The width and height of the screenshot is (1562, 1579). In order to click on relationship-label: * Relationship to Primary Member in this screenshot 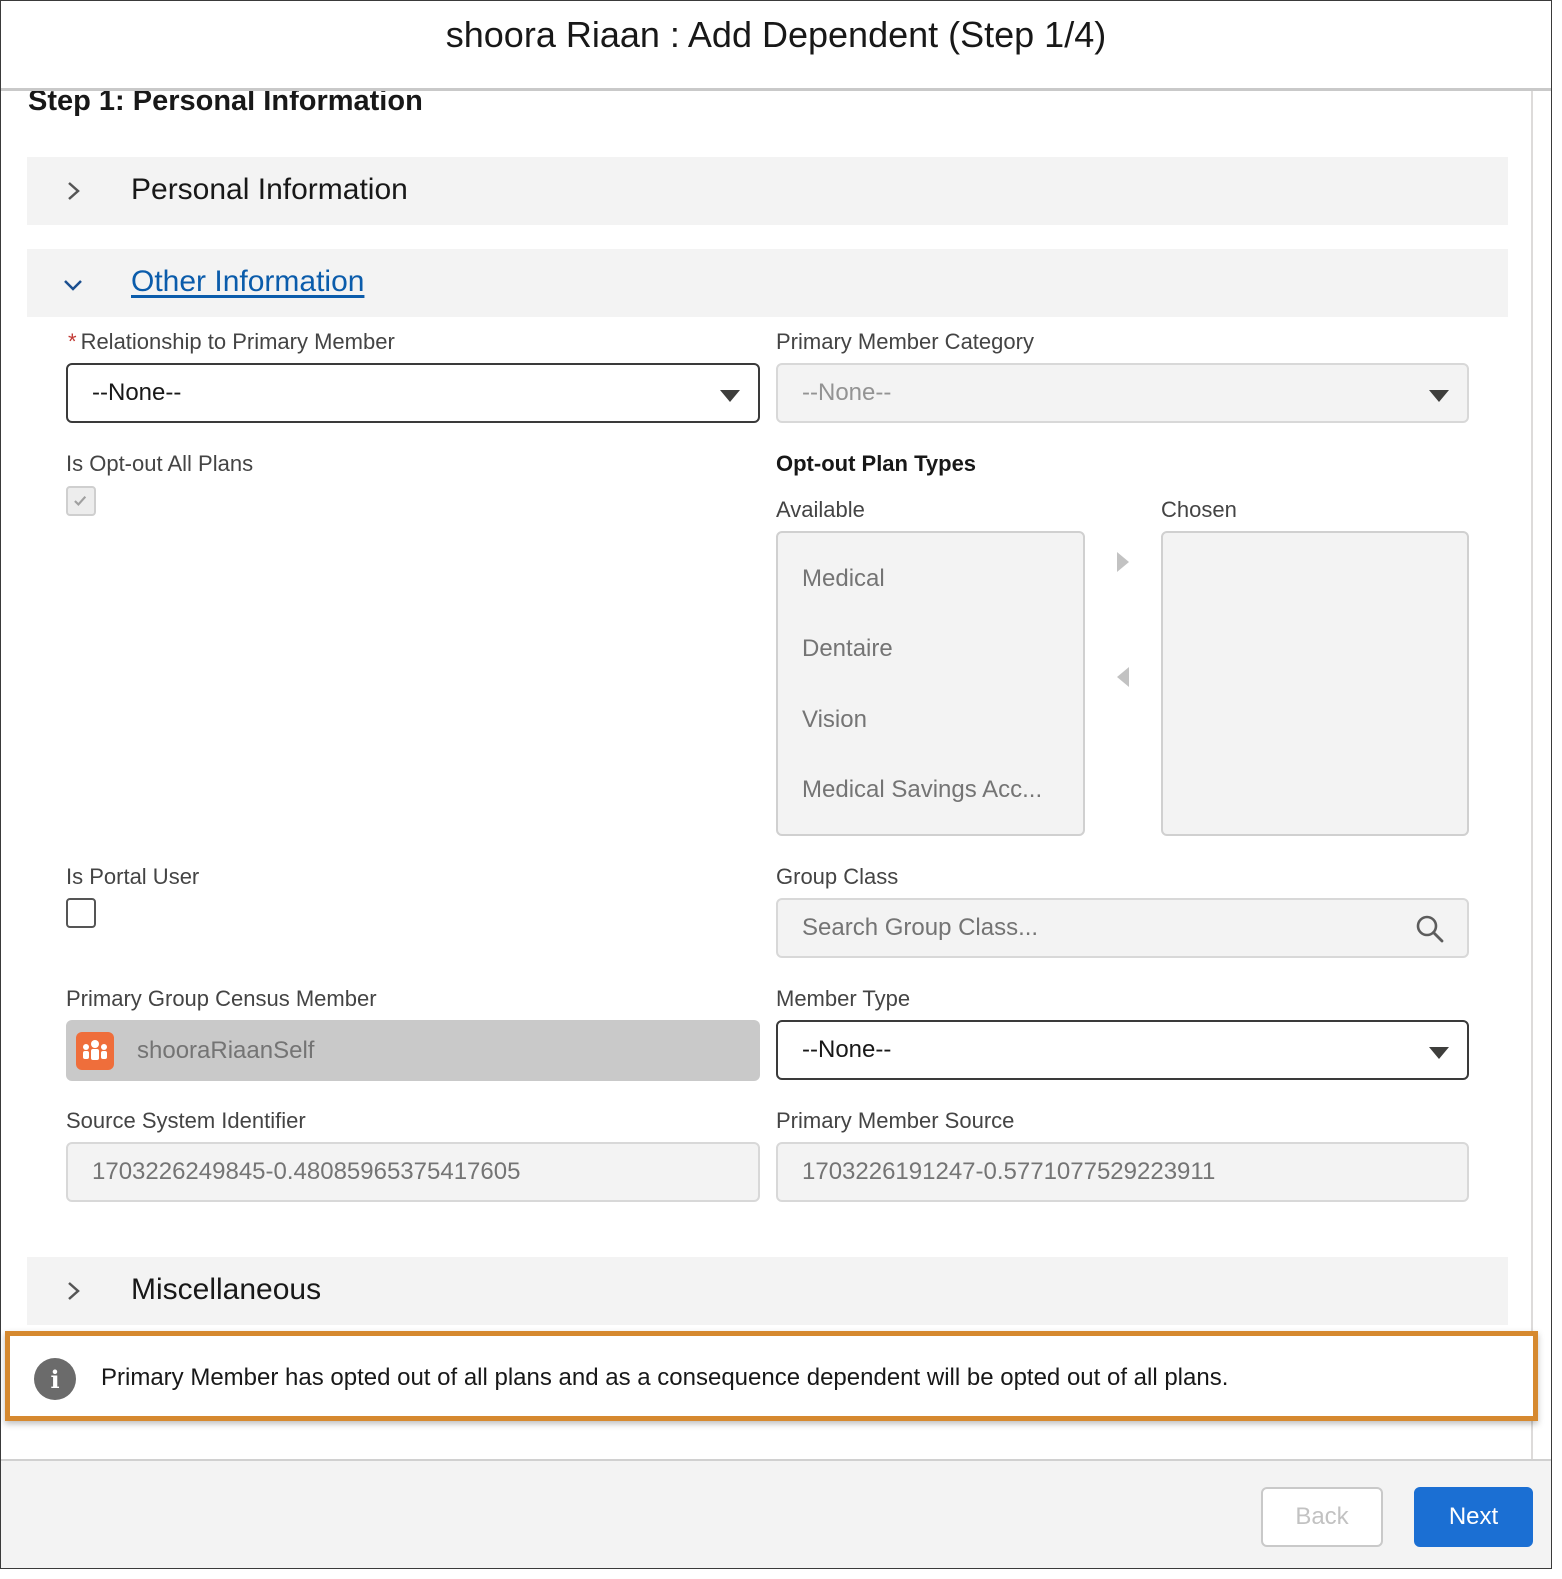, I will do `click(231, 342)`.